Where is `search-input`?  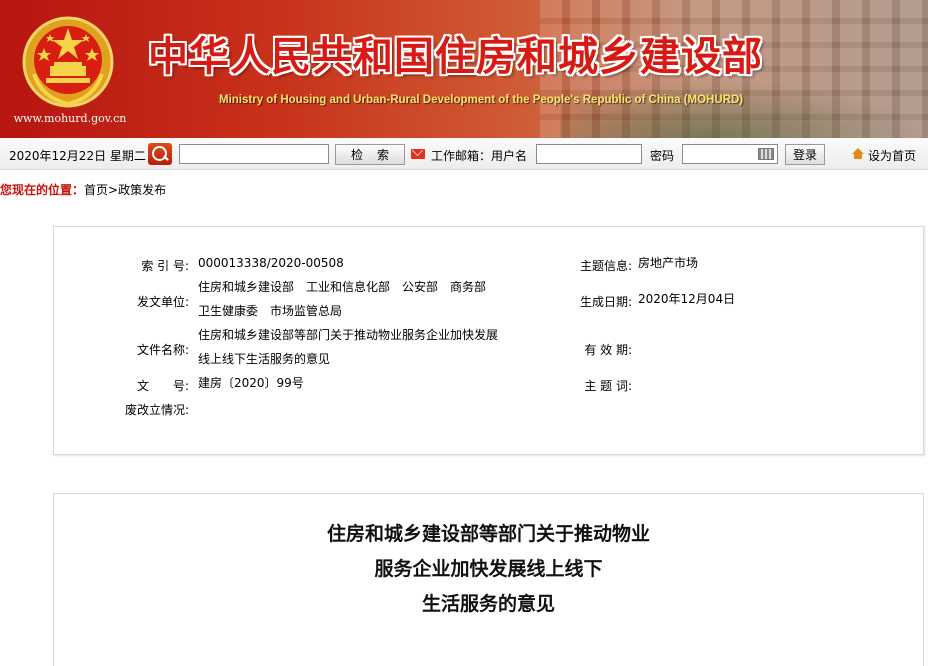
search-input is located at coordinates (254, 154).